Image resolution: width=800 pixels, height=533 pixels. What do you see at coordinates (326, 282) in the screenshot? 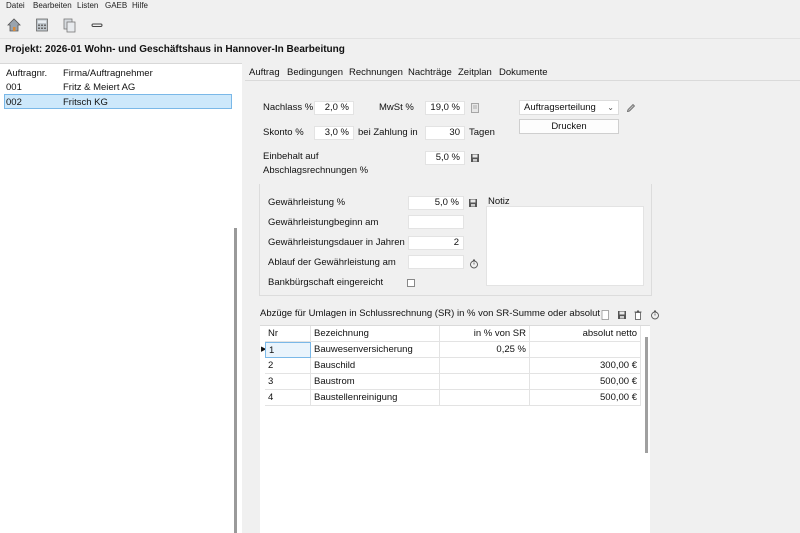
I see `bankbuergschaft-label: Bankbürgschaft eingereicht` at bounding box center [326, 282].